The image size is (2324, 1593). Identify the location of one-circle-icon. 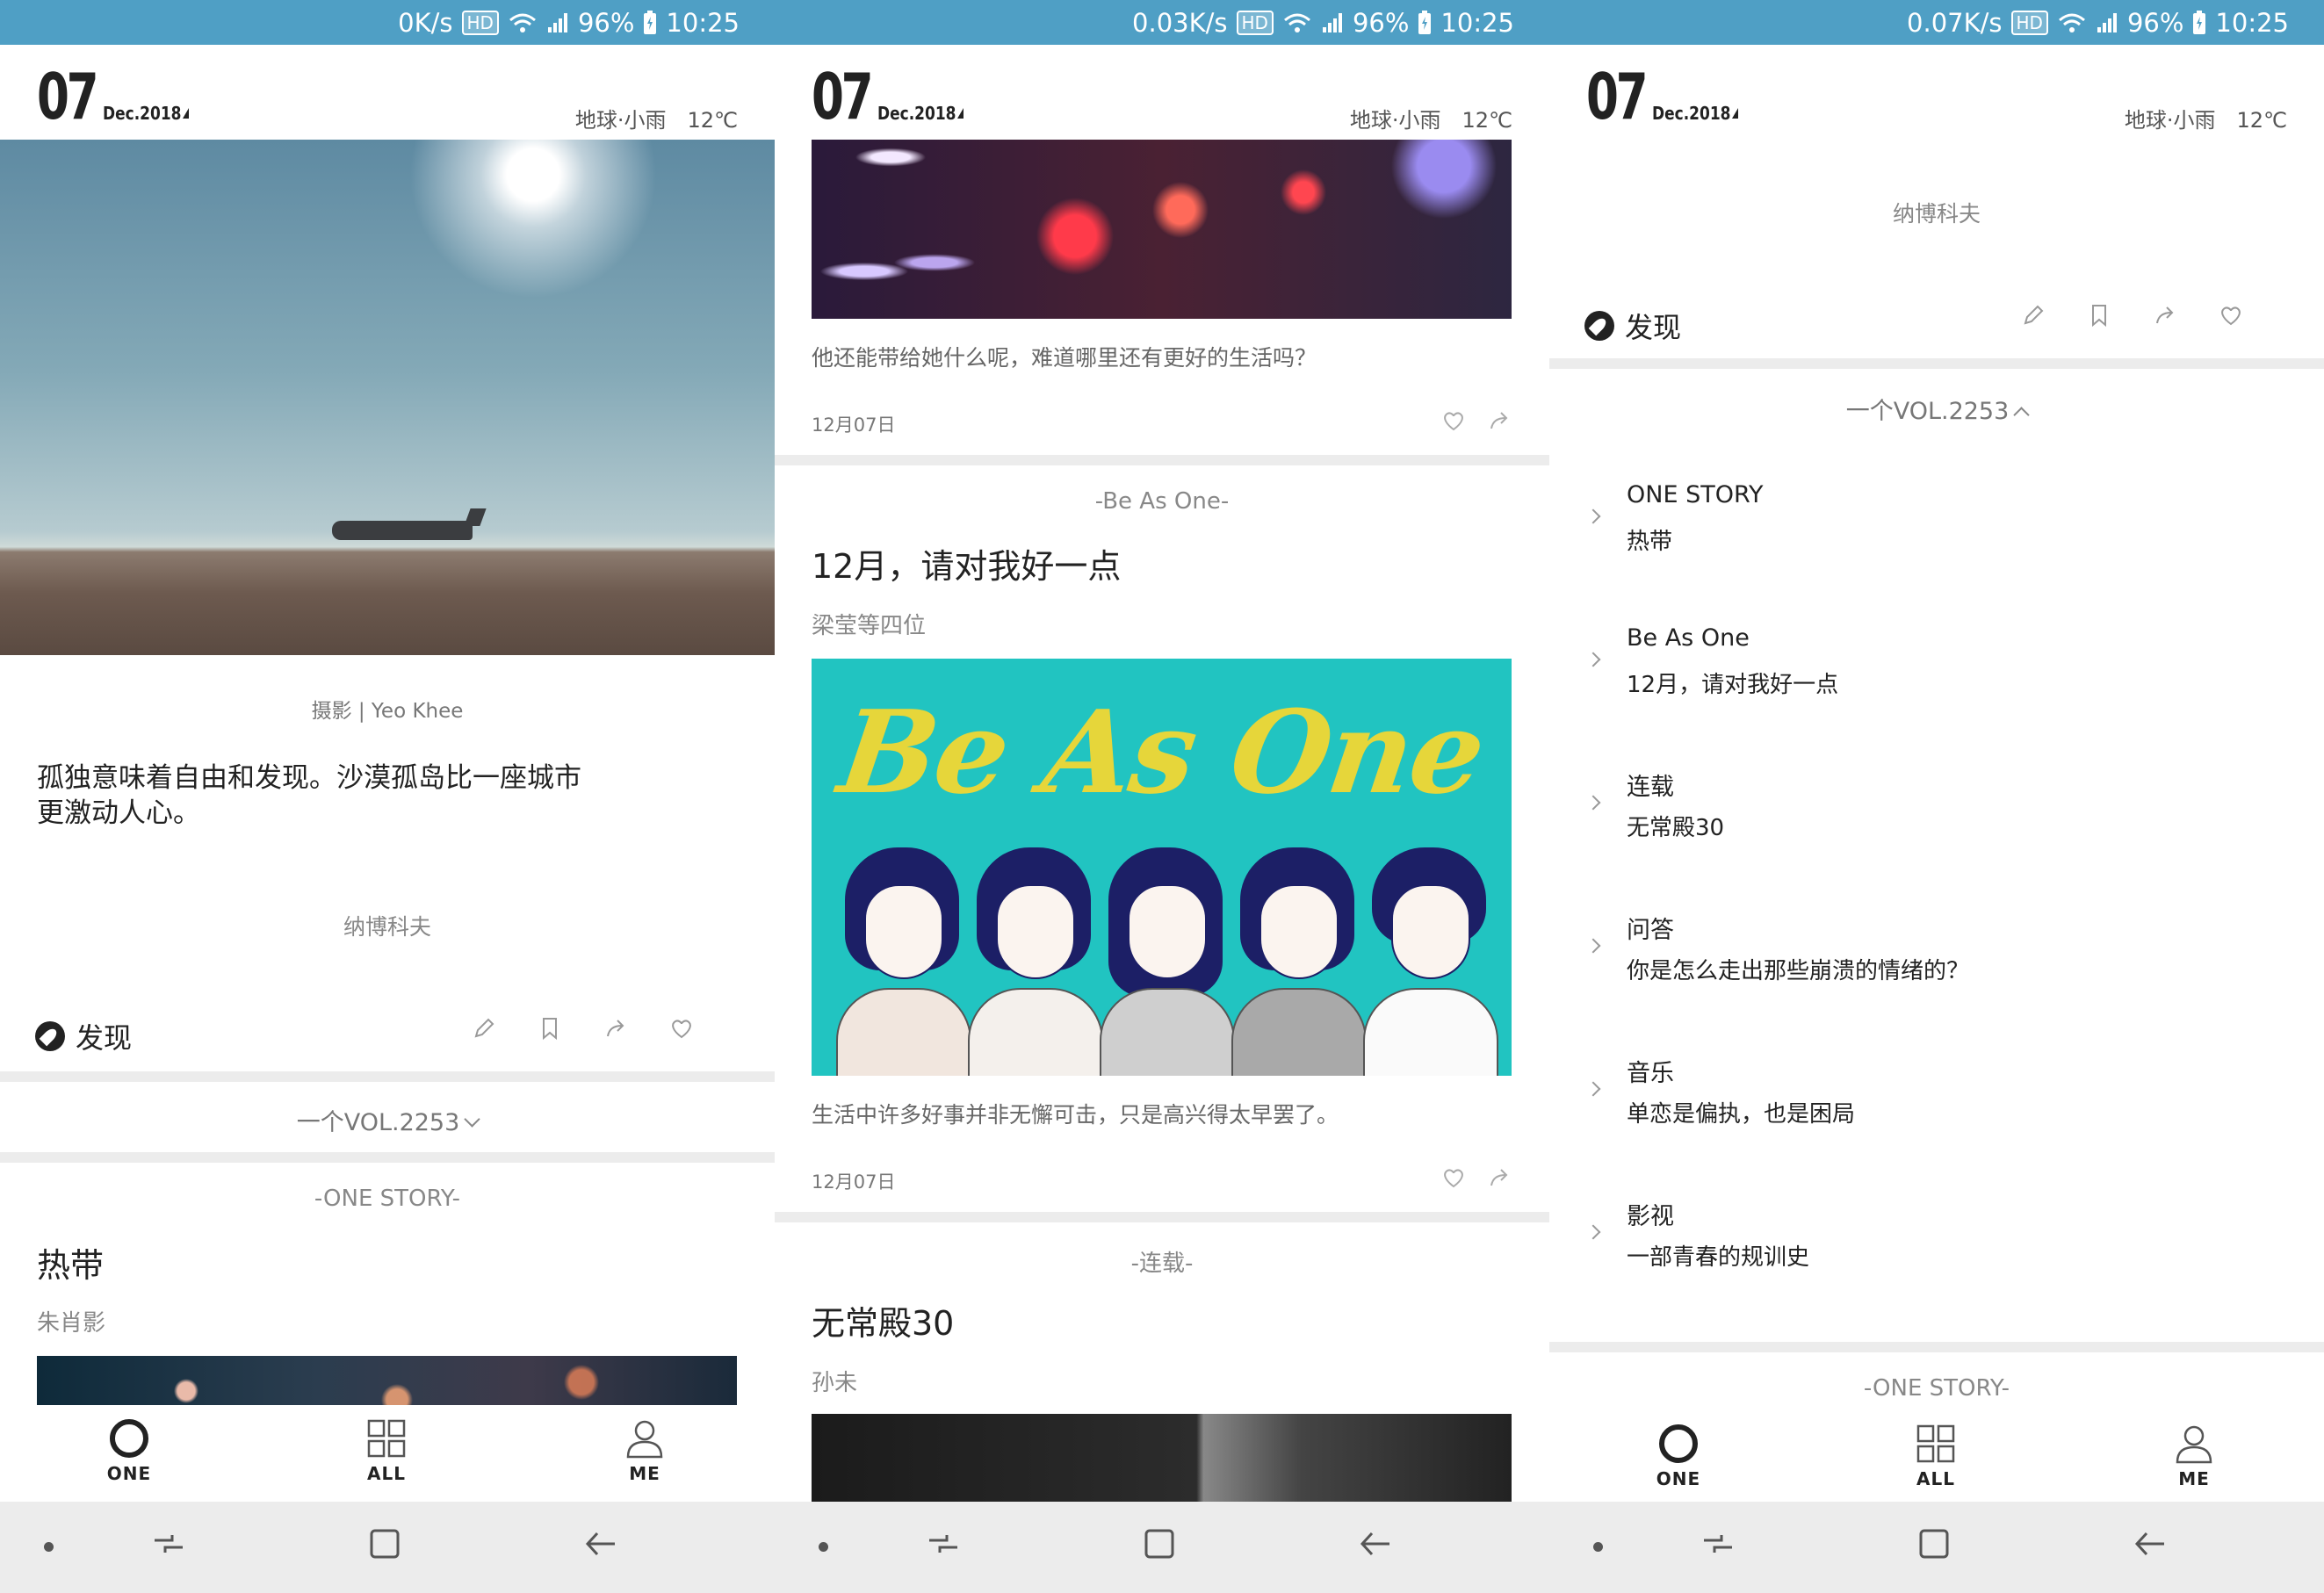
(129, 1438).